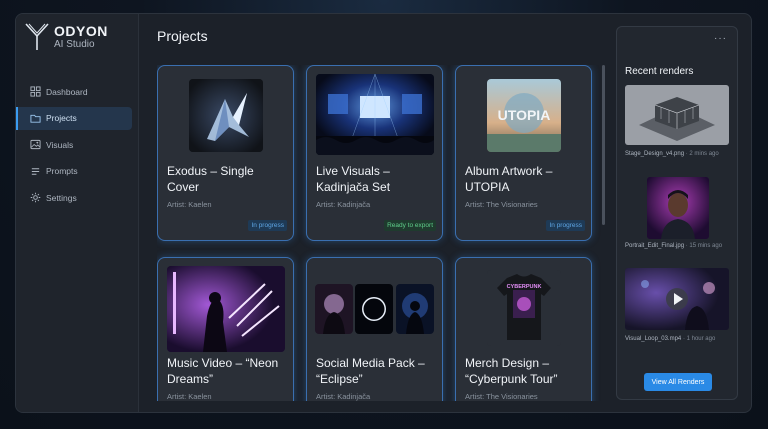 This screenshot has width=768, height=429. Describe the element at coordinates (655, 154) in the screenshot. I see `render-filename: Stage_Design_v4.png` at that location.